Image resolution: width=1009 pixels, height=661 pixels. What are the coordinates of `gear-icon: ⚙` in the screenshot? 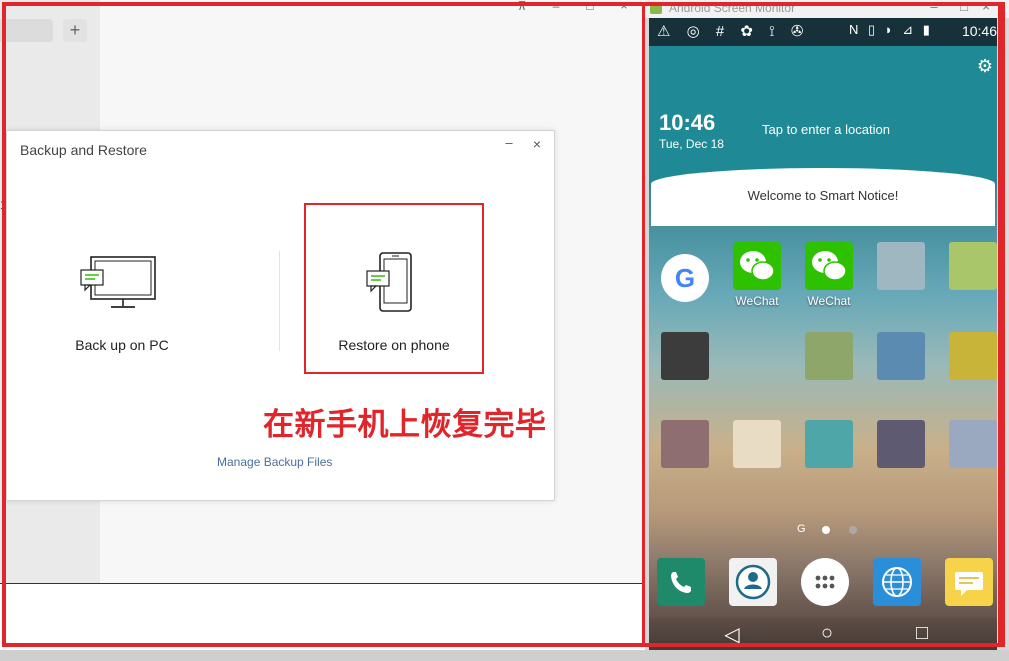 It's located at (985, 66).